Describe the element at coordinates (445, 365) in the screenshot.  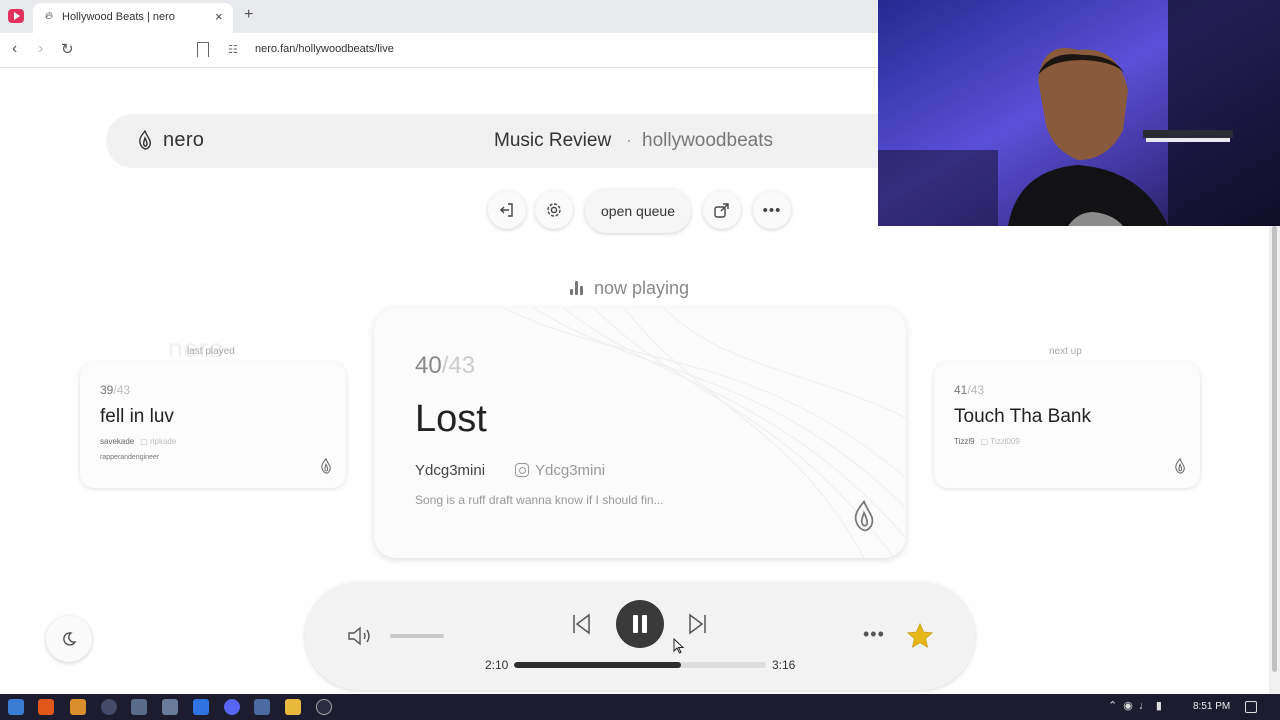
I see `track-position: 40/43` at that location.